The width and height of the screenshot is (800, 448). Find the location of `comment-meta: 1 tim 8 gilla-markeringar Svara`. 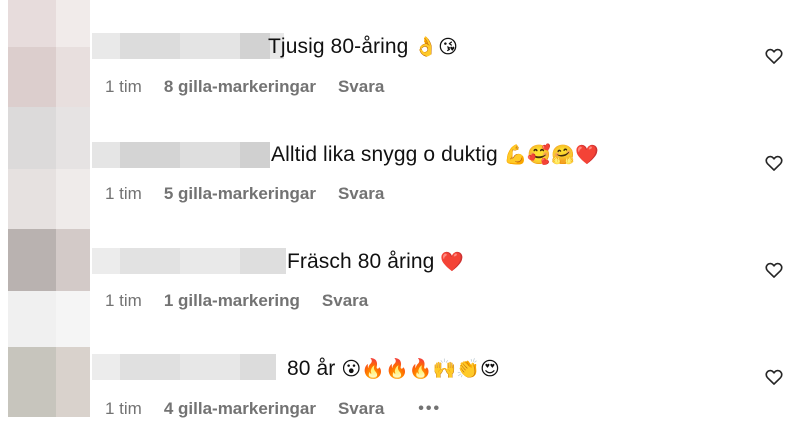

comment-meta: 1 tim 8 gilla-markeringar Svara is located at coordinates (244, 87).